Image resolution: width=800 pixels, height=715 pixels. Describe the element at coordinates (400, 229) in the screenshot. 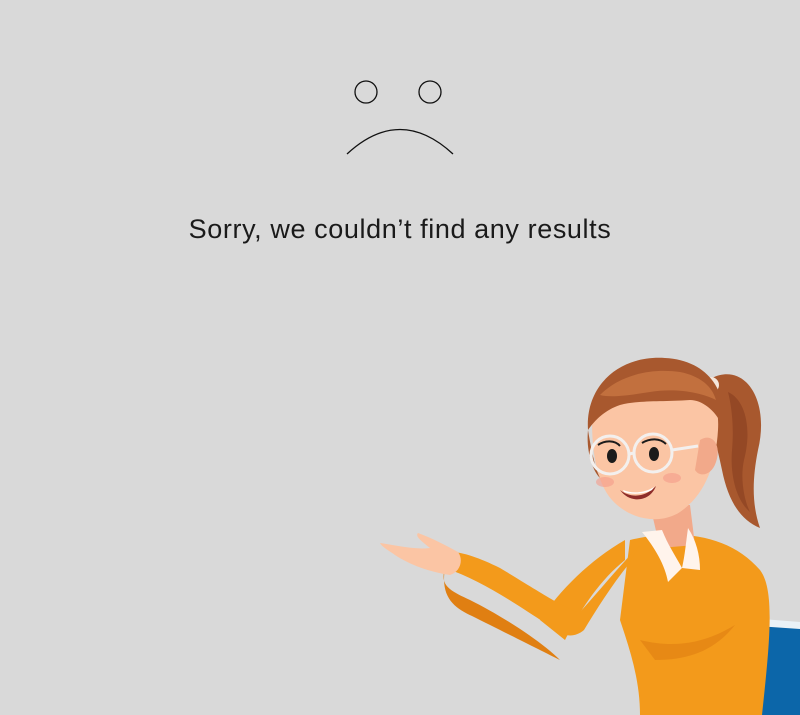

I see `no-results-message: Sorry, we couldn’t find any results` at that location.